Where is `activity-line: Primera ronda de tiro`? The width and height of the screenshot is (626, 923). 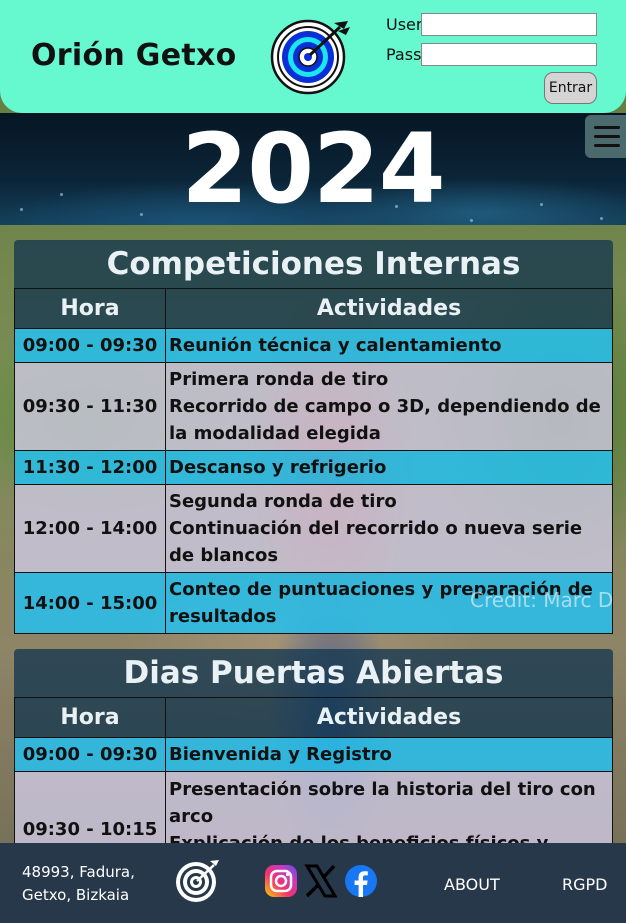
activity-line: Primera ronda de tiro is located at coordinates (279, 379).